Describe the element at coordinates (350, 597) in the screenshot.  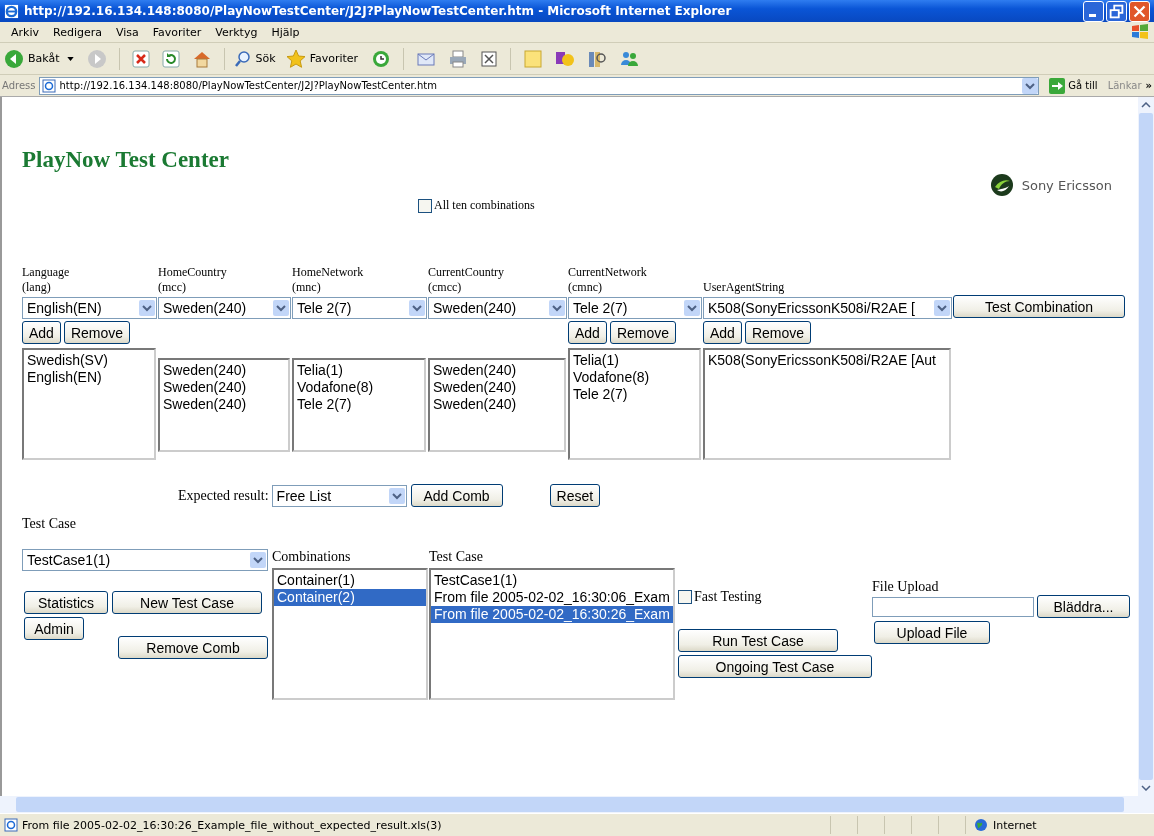
I see `list-item: Container(2)` at that location.